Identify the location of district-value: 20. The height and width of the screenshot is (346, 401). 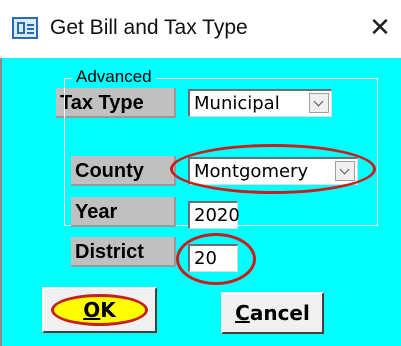
(205, 258).